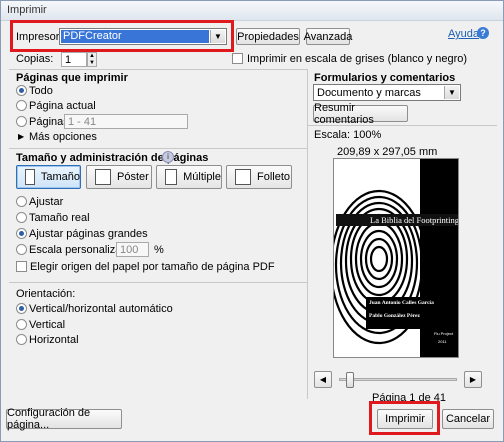 This screenshot has height=442, width=504. Describe the element at coordinates (21, 339) in the screenshot. I see `orientation-landscape-radio` at that location.